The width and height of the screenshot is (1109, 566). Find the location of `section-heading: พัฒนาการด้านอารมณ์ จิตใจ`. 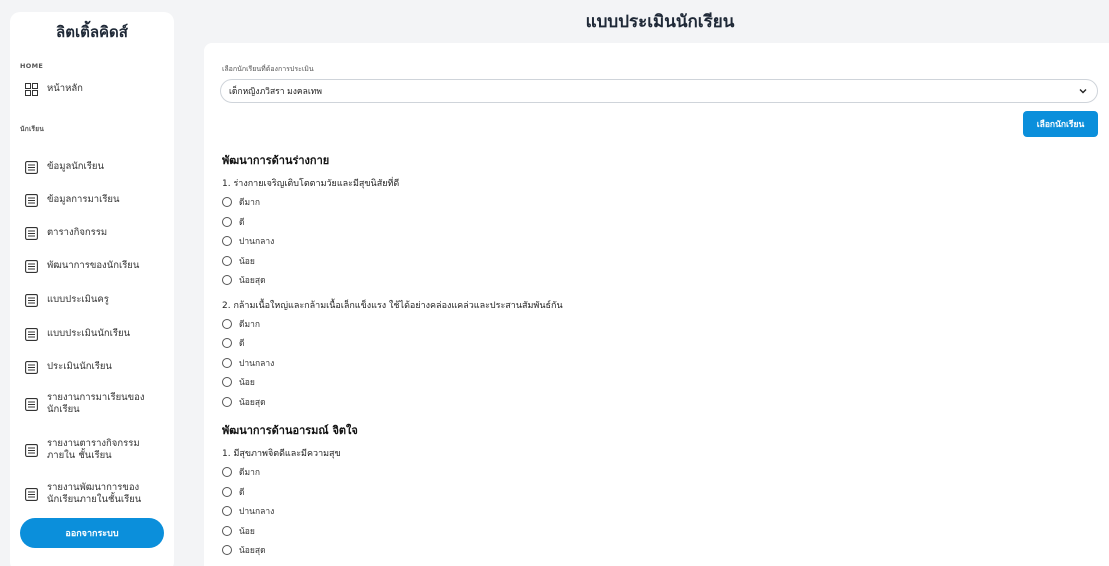

section-heading: พัฒนาการด้านอารมณ์ จิตใจ is located at coordinates (290, 430).